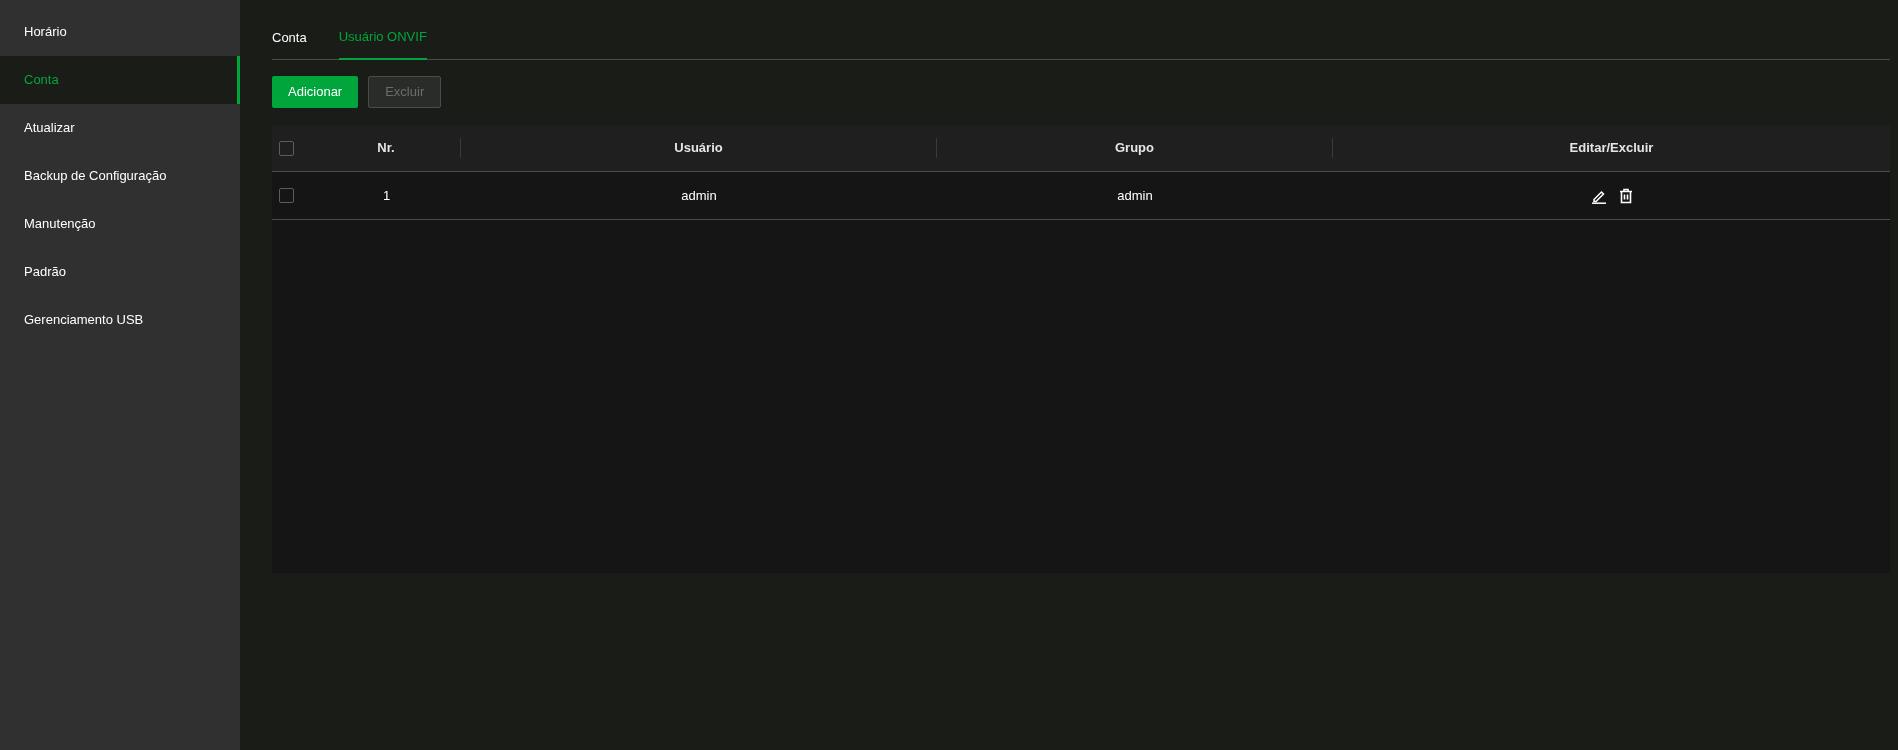 The height and width of the screenshot is (750, 1898). Describe the element at coordinates (120, 224) in the screenshot. I see `sidebar-item: Manutenção` at that location.